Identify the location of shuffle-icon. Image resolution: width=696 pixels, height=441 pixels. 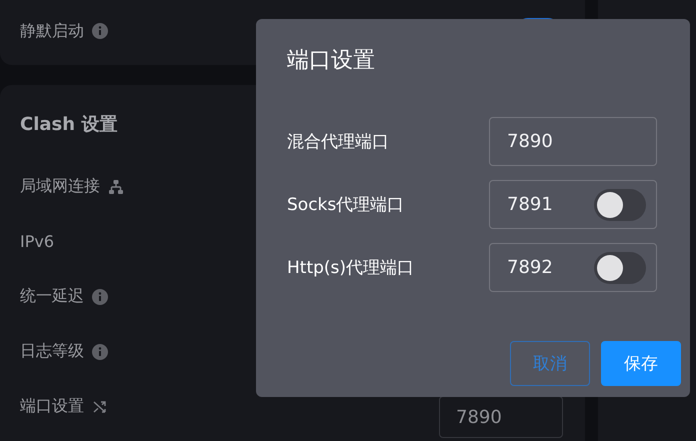
(100, 406).